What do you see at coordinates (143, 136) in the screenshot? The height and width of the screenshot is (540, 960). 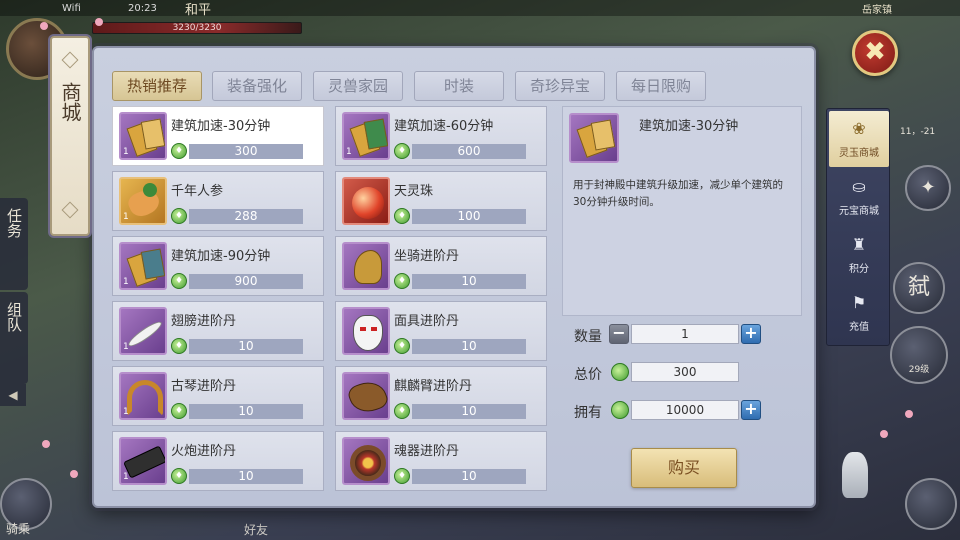 I see `scroll-icon: 1` at bounding box center [143, 136].